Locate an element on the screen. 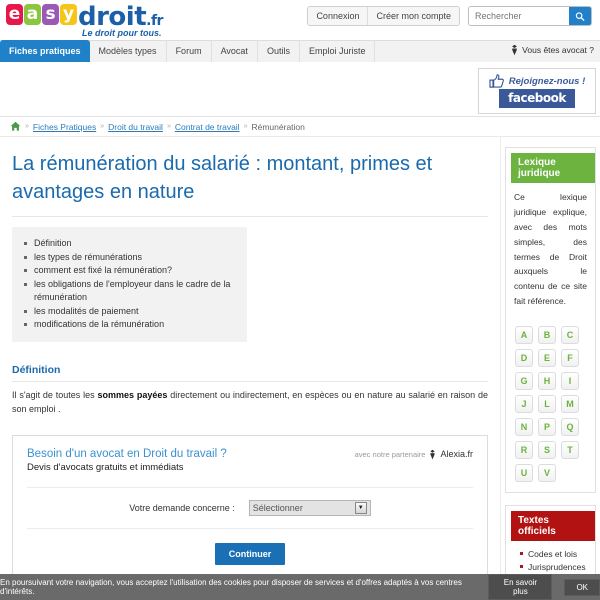 The width and height of the screenshot is (600, 600). facebook-join-row: Rejoignez-nous ! is located at coordinates (537, 81).